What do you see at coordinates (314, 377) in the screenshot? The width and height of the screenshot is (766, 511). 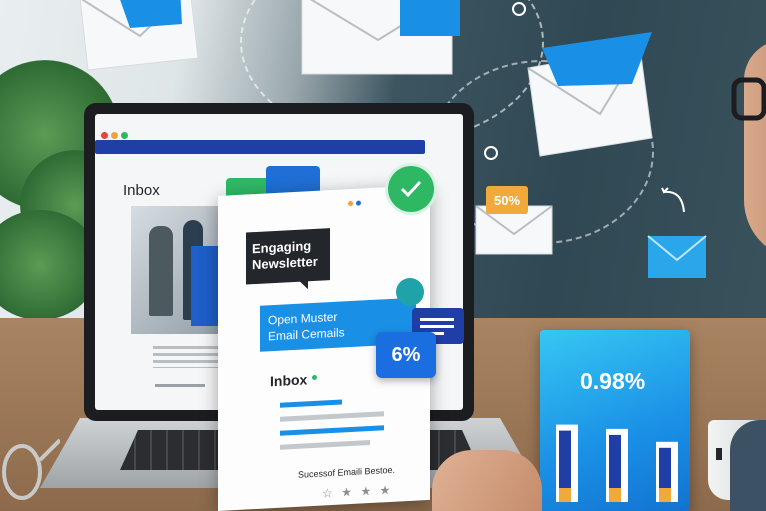 I see `inbox-accent-dot` at bounding box center [314, 377].